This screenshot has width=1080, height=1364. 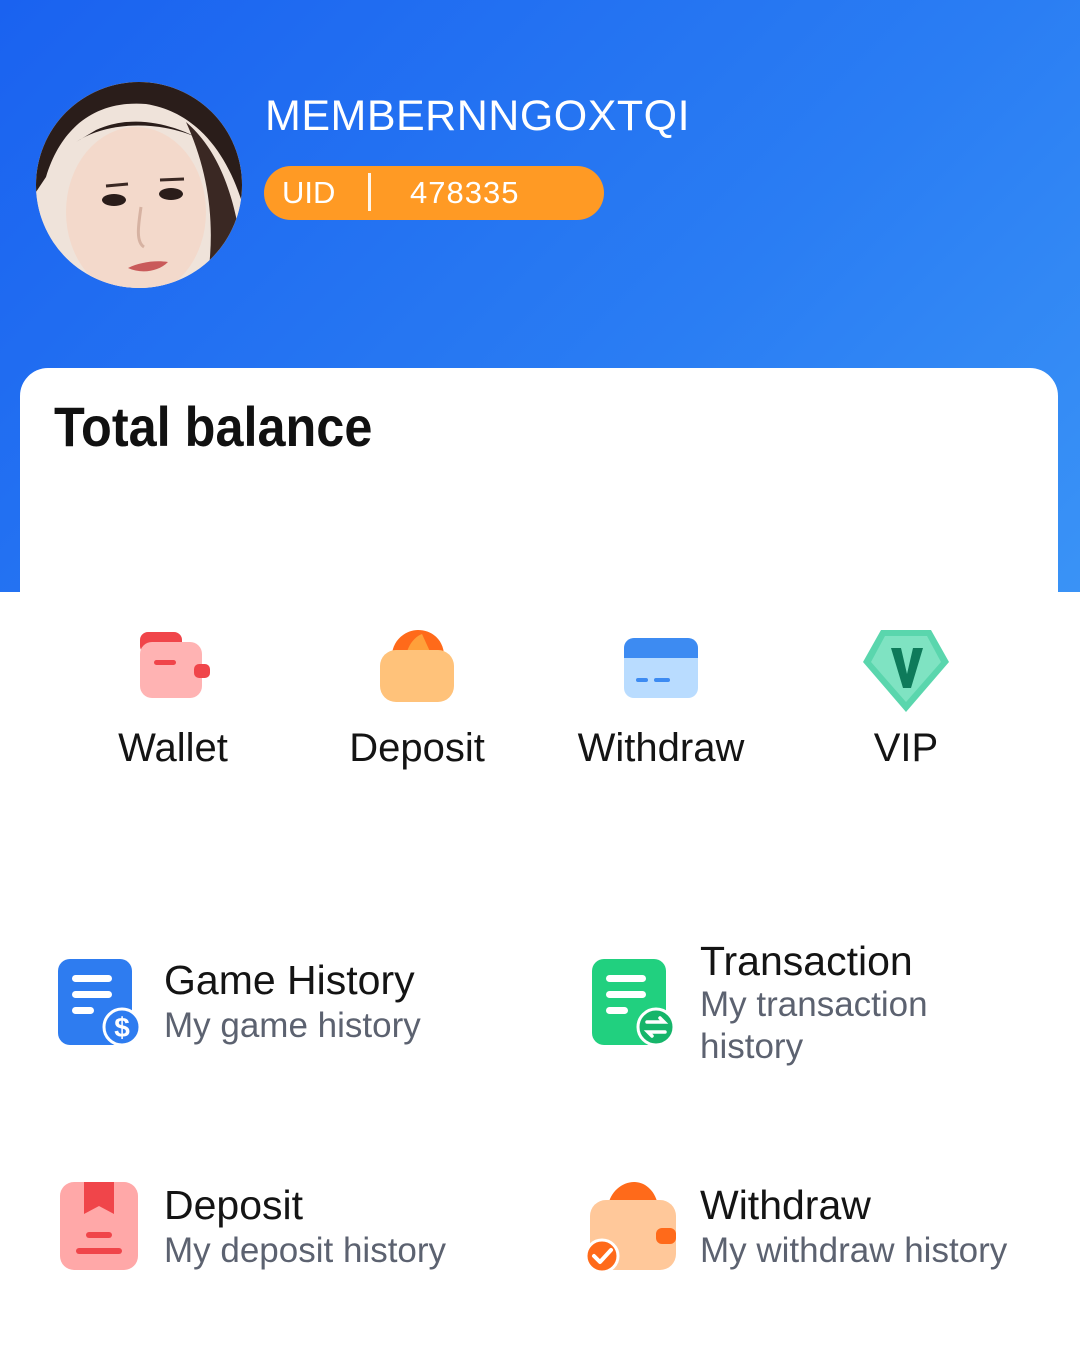 I want to click on transaction-title: Transaction, so click(x=806, y=961).